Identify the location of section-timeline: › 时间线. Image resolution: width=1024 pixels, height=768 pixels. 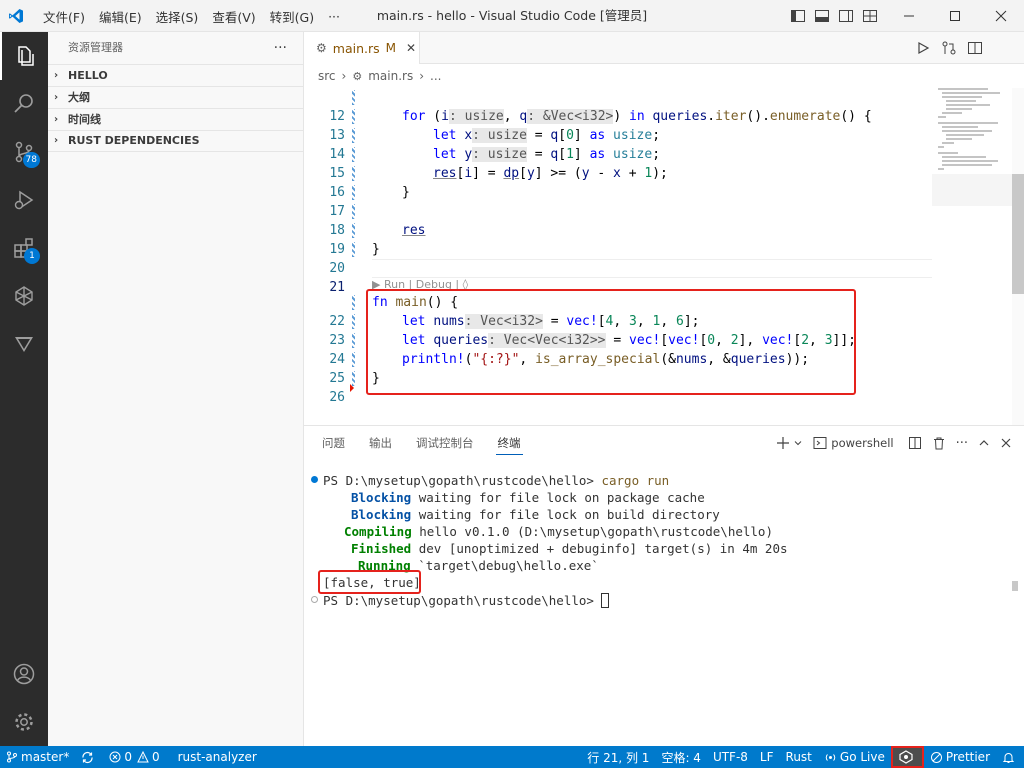
(175, 119).